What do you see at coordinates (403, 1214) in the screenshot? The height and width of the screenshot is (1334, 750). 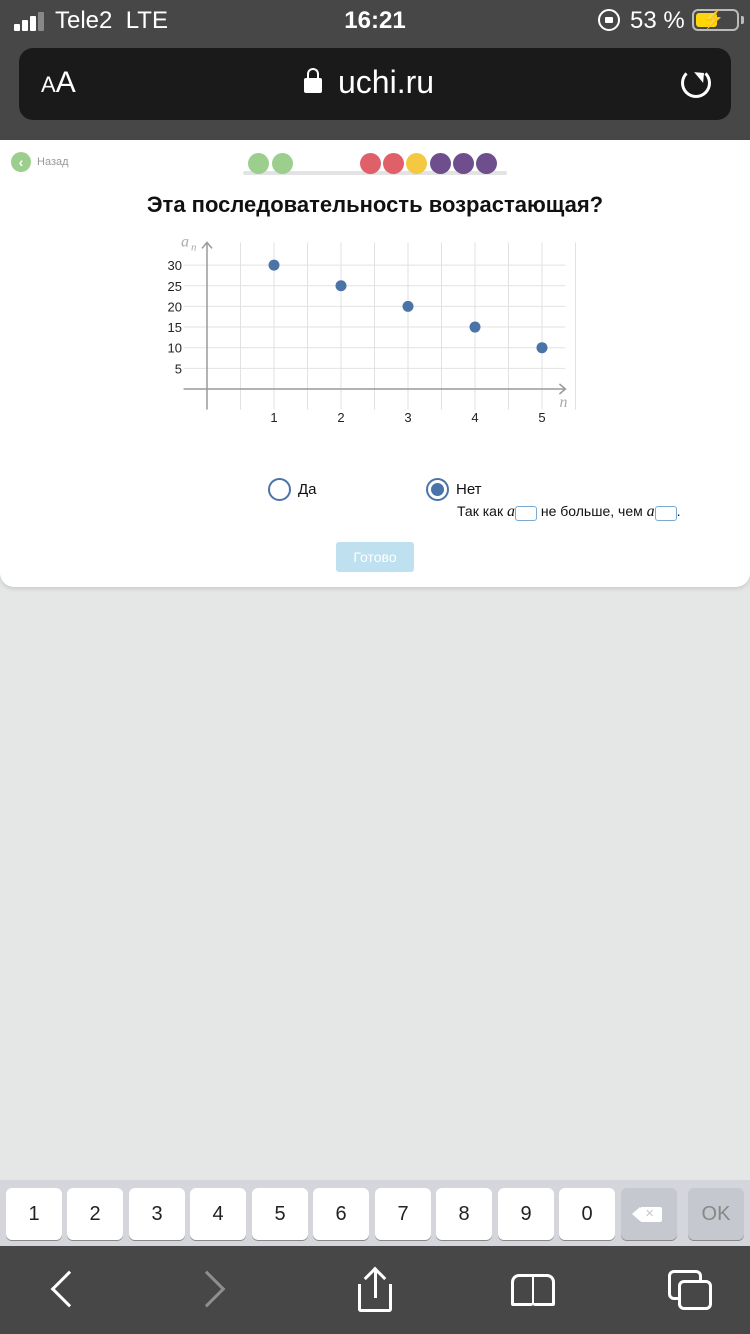 I see `key-7: 7` at bounding box center [403, 1214].